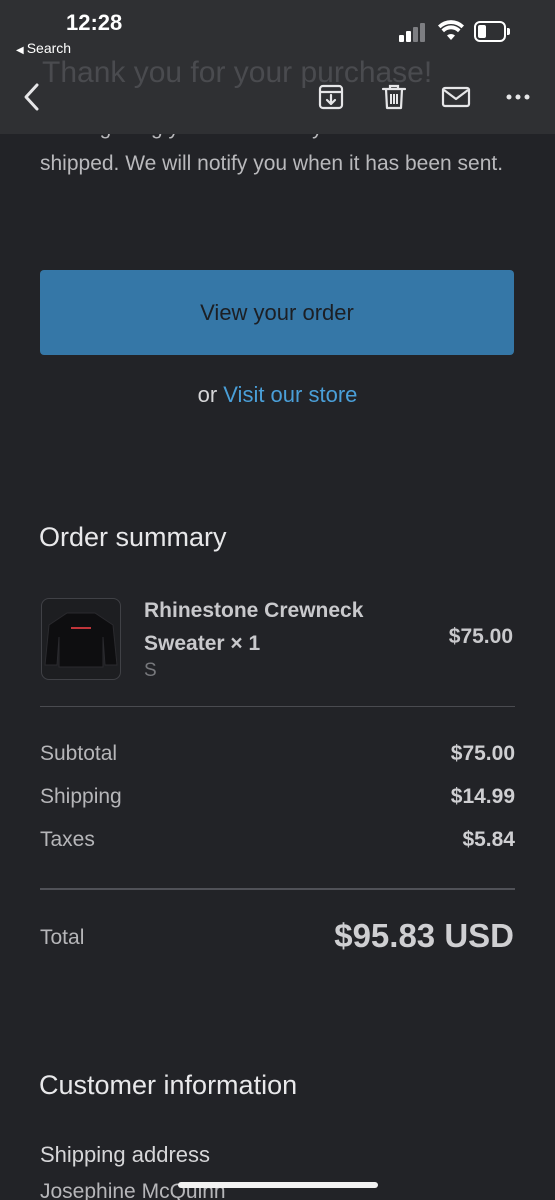  What do you see at coordinates (424, 935) in the screenshot?
I see `total-value: $95.83 USD` at bounding box center [424, 935].